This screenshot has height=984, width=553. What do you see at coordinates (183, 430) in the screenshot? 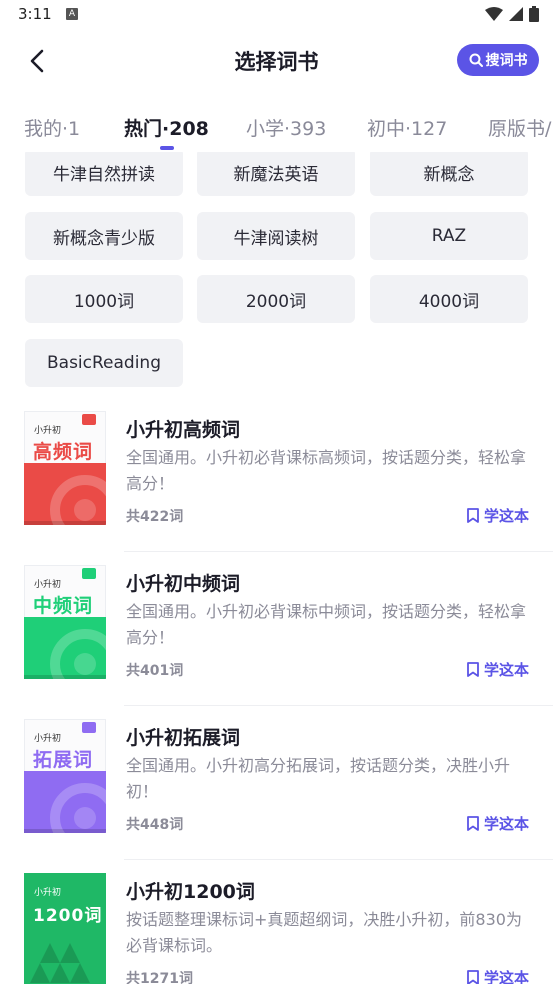
I see `book-title: 小升初高频词` at bounding box center [183, 430].